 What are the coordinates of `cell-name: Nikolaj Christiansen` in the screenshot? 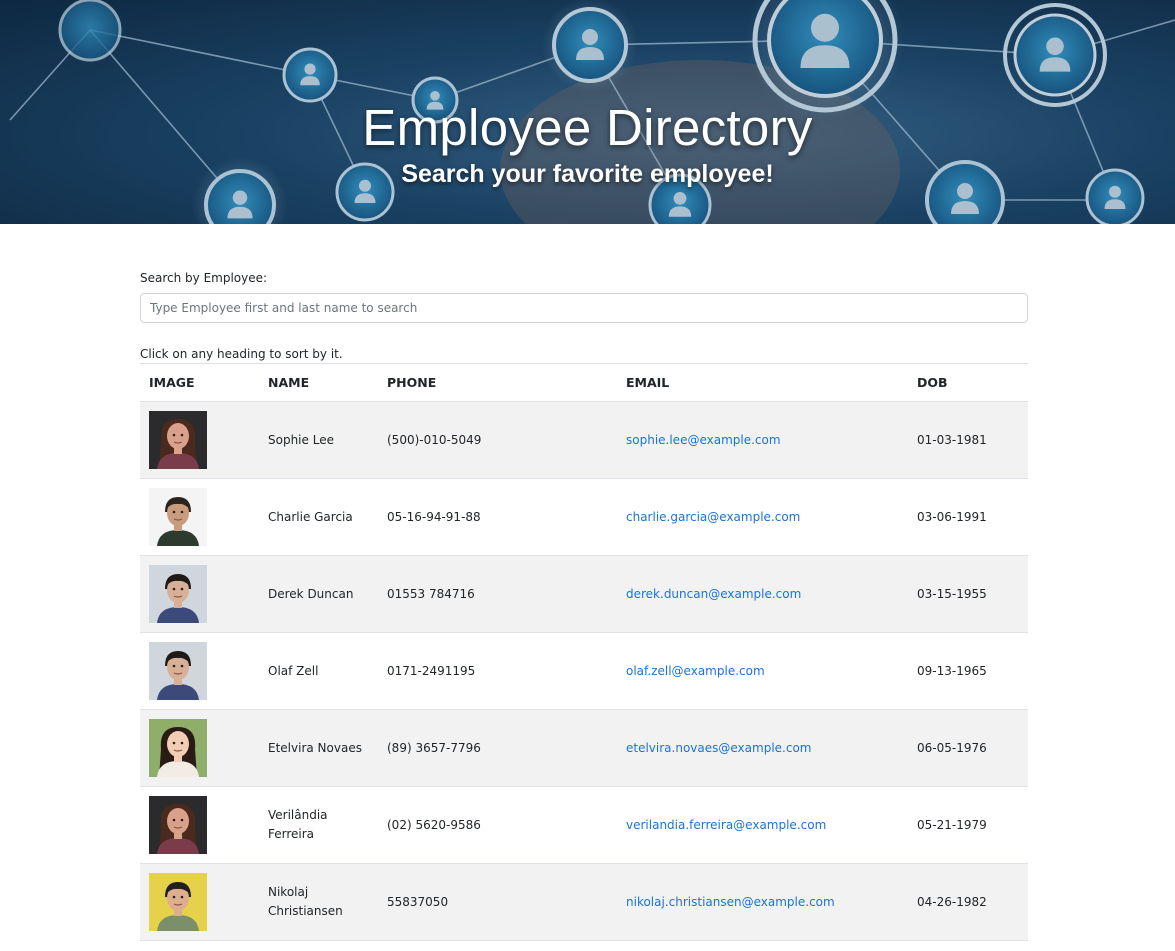 It's located at (318, 902).